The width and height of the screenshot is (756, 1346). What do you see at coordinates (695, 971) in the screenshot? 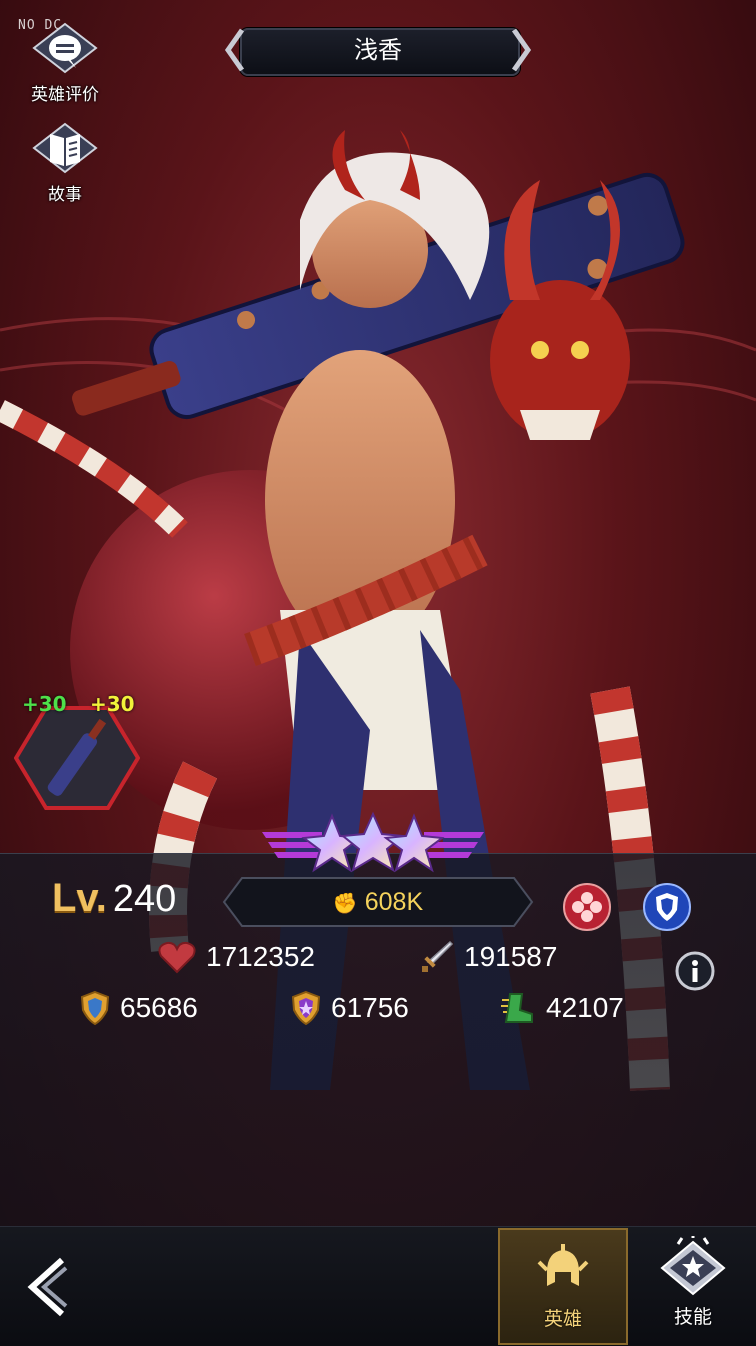
I see `info-button` at bounding box center [695, 971].